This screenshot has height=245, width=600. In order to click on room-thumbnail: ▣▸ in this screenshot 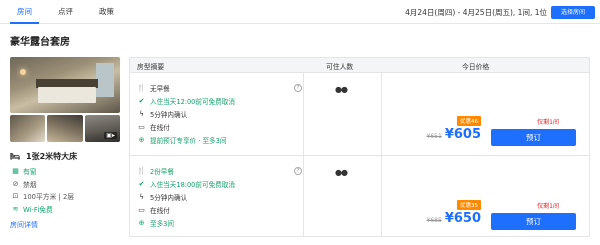, I will do `click(102, 128)`.